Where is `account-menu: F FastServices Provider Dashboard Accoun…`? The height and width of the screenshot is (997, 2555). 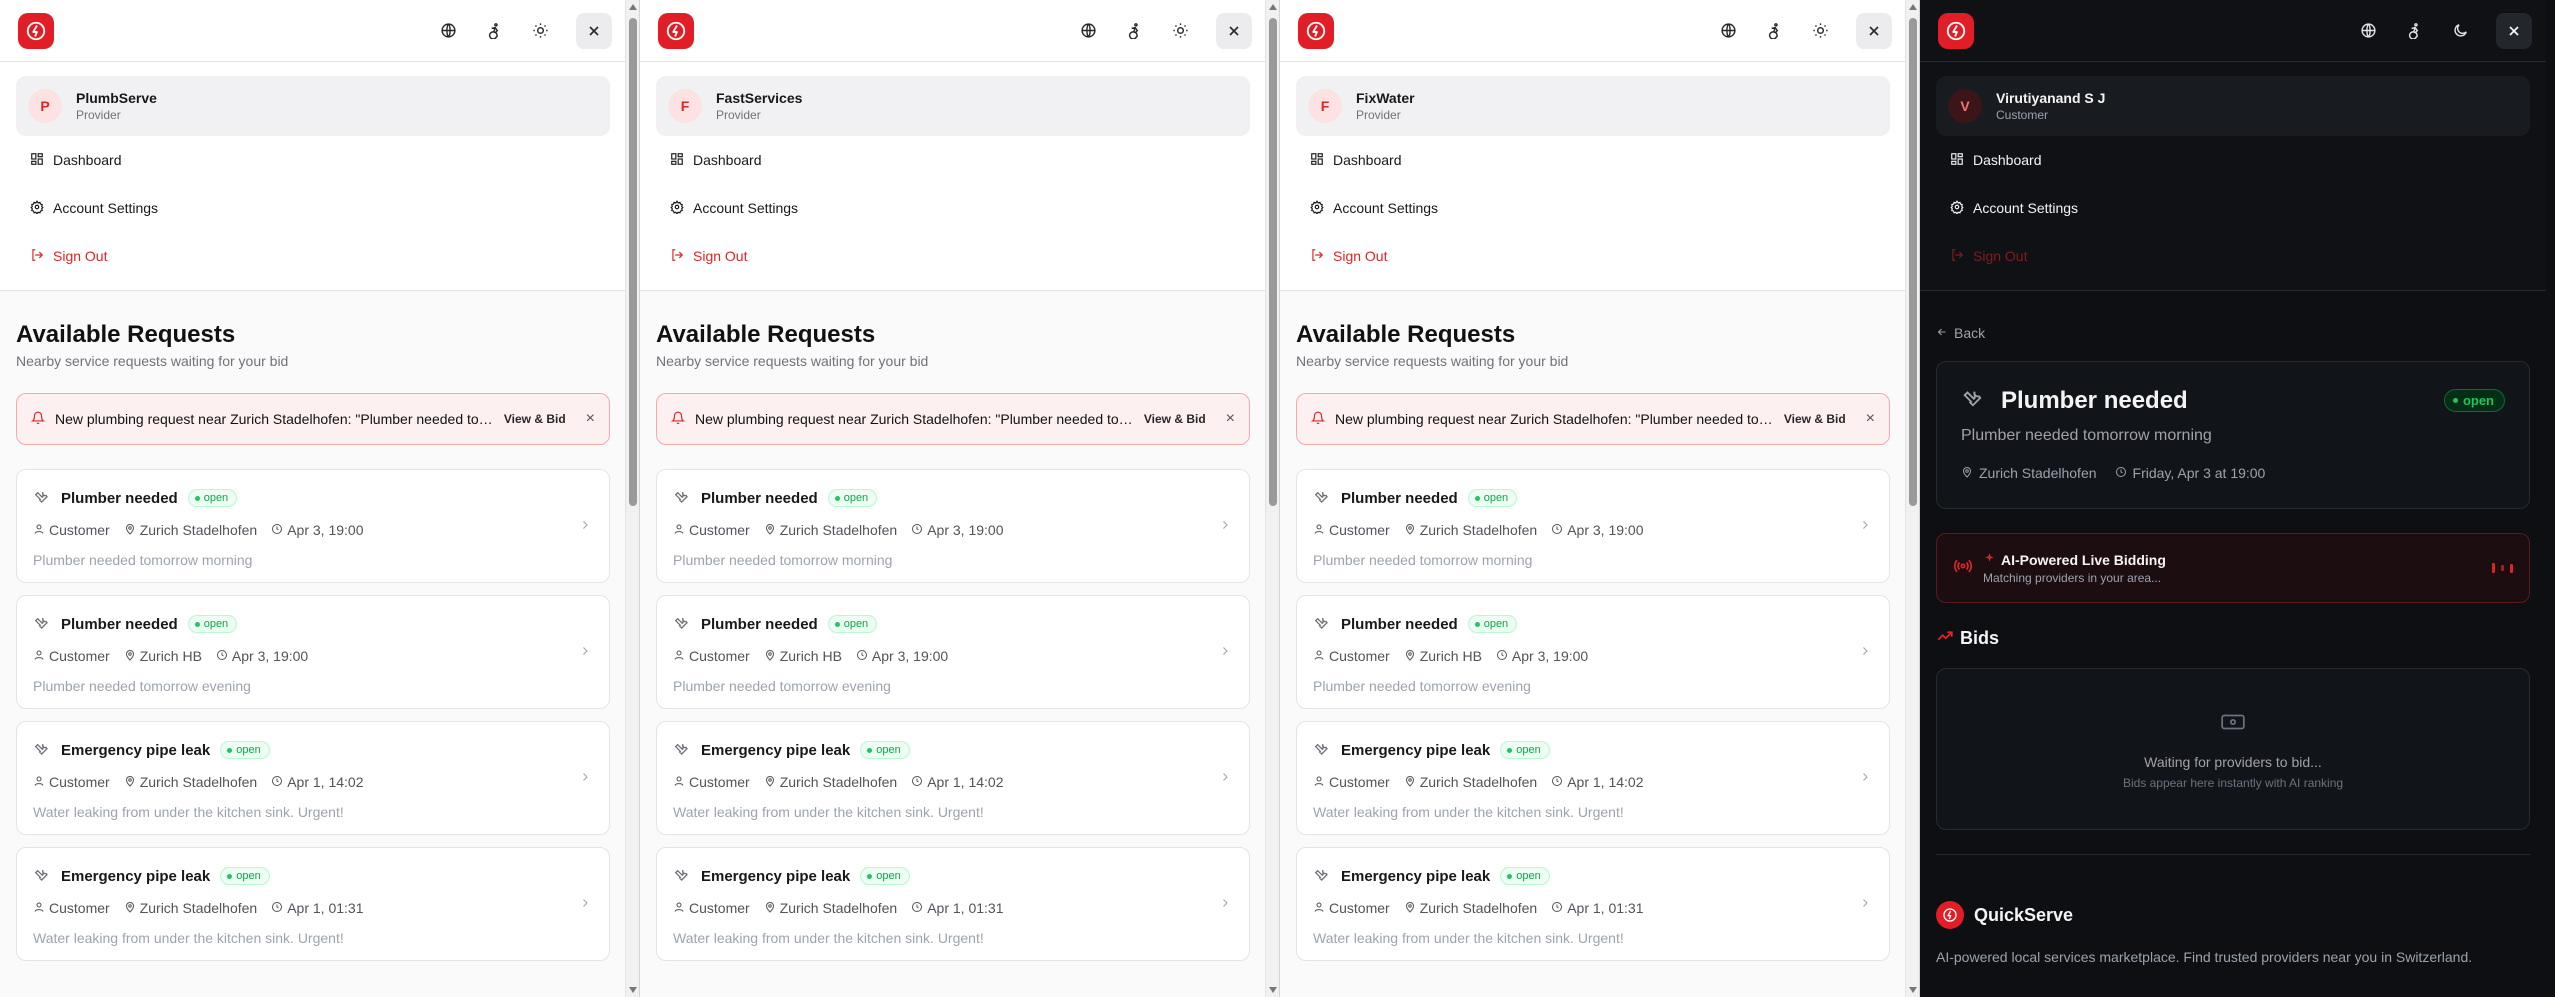 account-menu: F FastServices Provider Dashboard Accoun… is located at coordinates (953, 176).